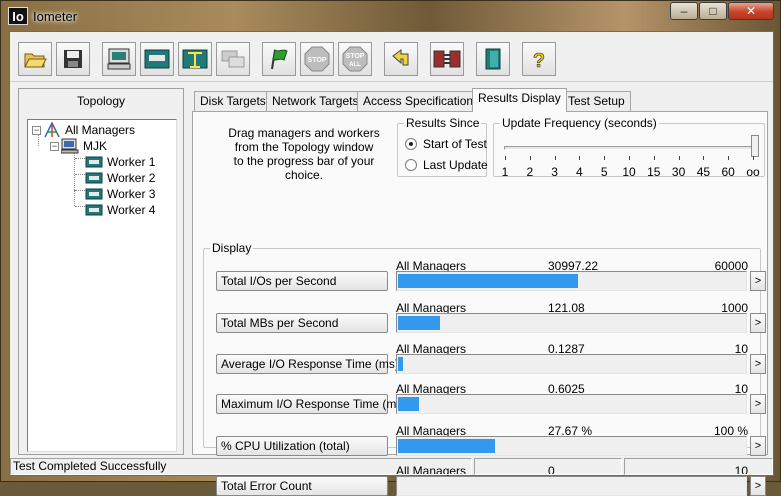 The width and height of the screenshot is (781, 496). I want to click on frequency-tick-label: 15, so click(654, 172).